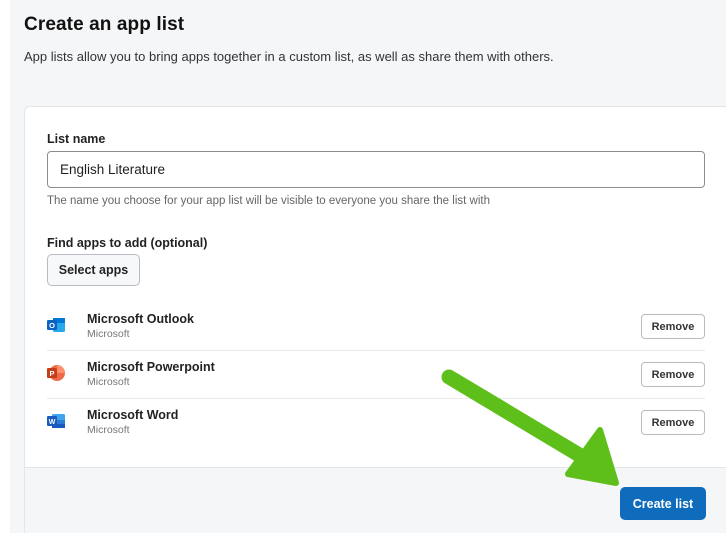 This screenshot has height=533, width=726. What do you see at coordinates (133, 415) in the screenshot?
I see `app-name: Microsoft Word` at bounding box center [133, 415].